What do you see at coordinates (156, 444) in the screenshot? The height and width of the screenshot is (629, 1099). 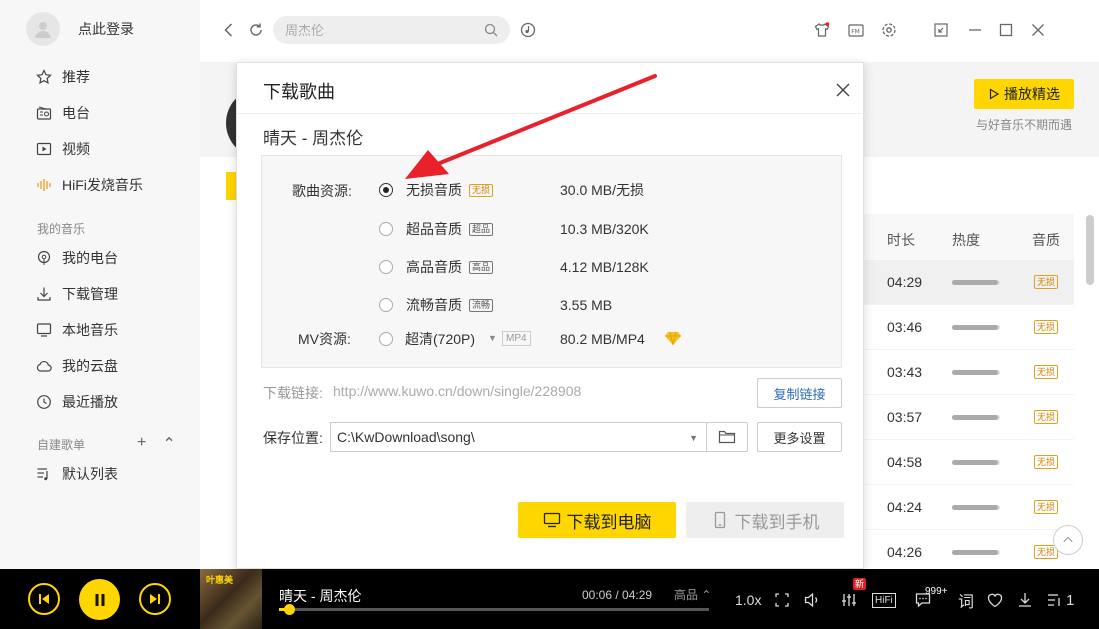 I see `playlist-tools: + ⌃` at bounding box center [156, 444].